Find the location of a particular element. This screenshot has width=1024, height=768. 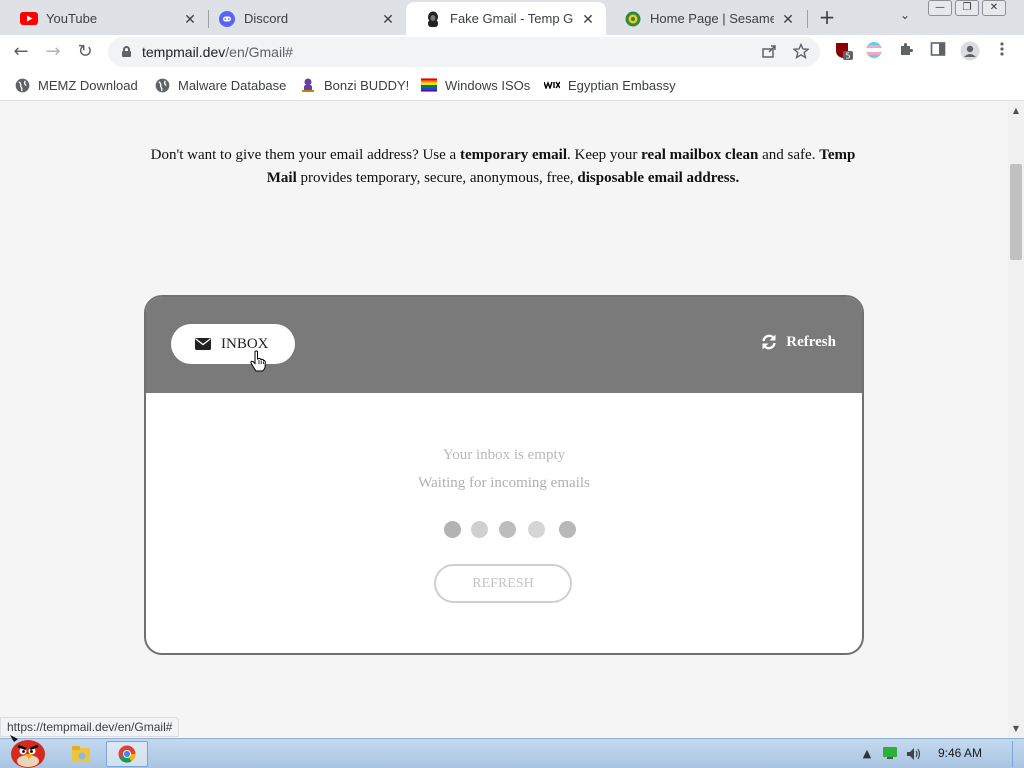

tab-label: Fake Gmail - Temp GMail is located at coordinates (512, 18).